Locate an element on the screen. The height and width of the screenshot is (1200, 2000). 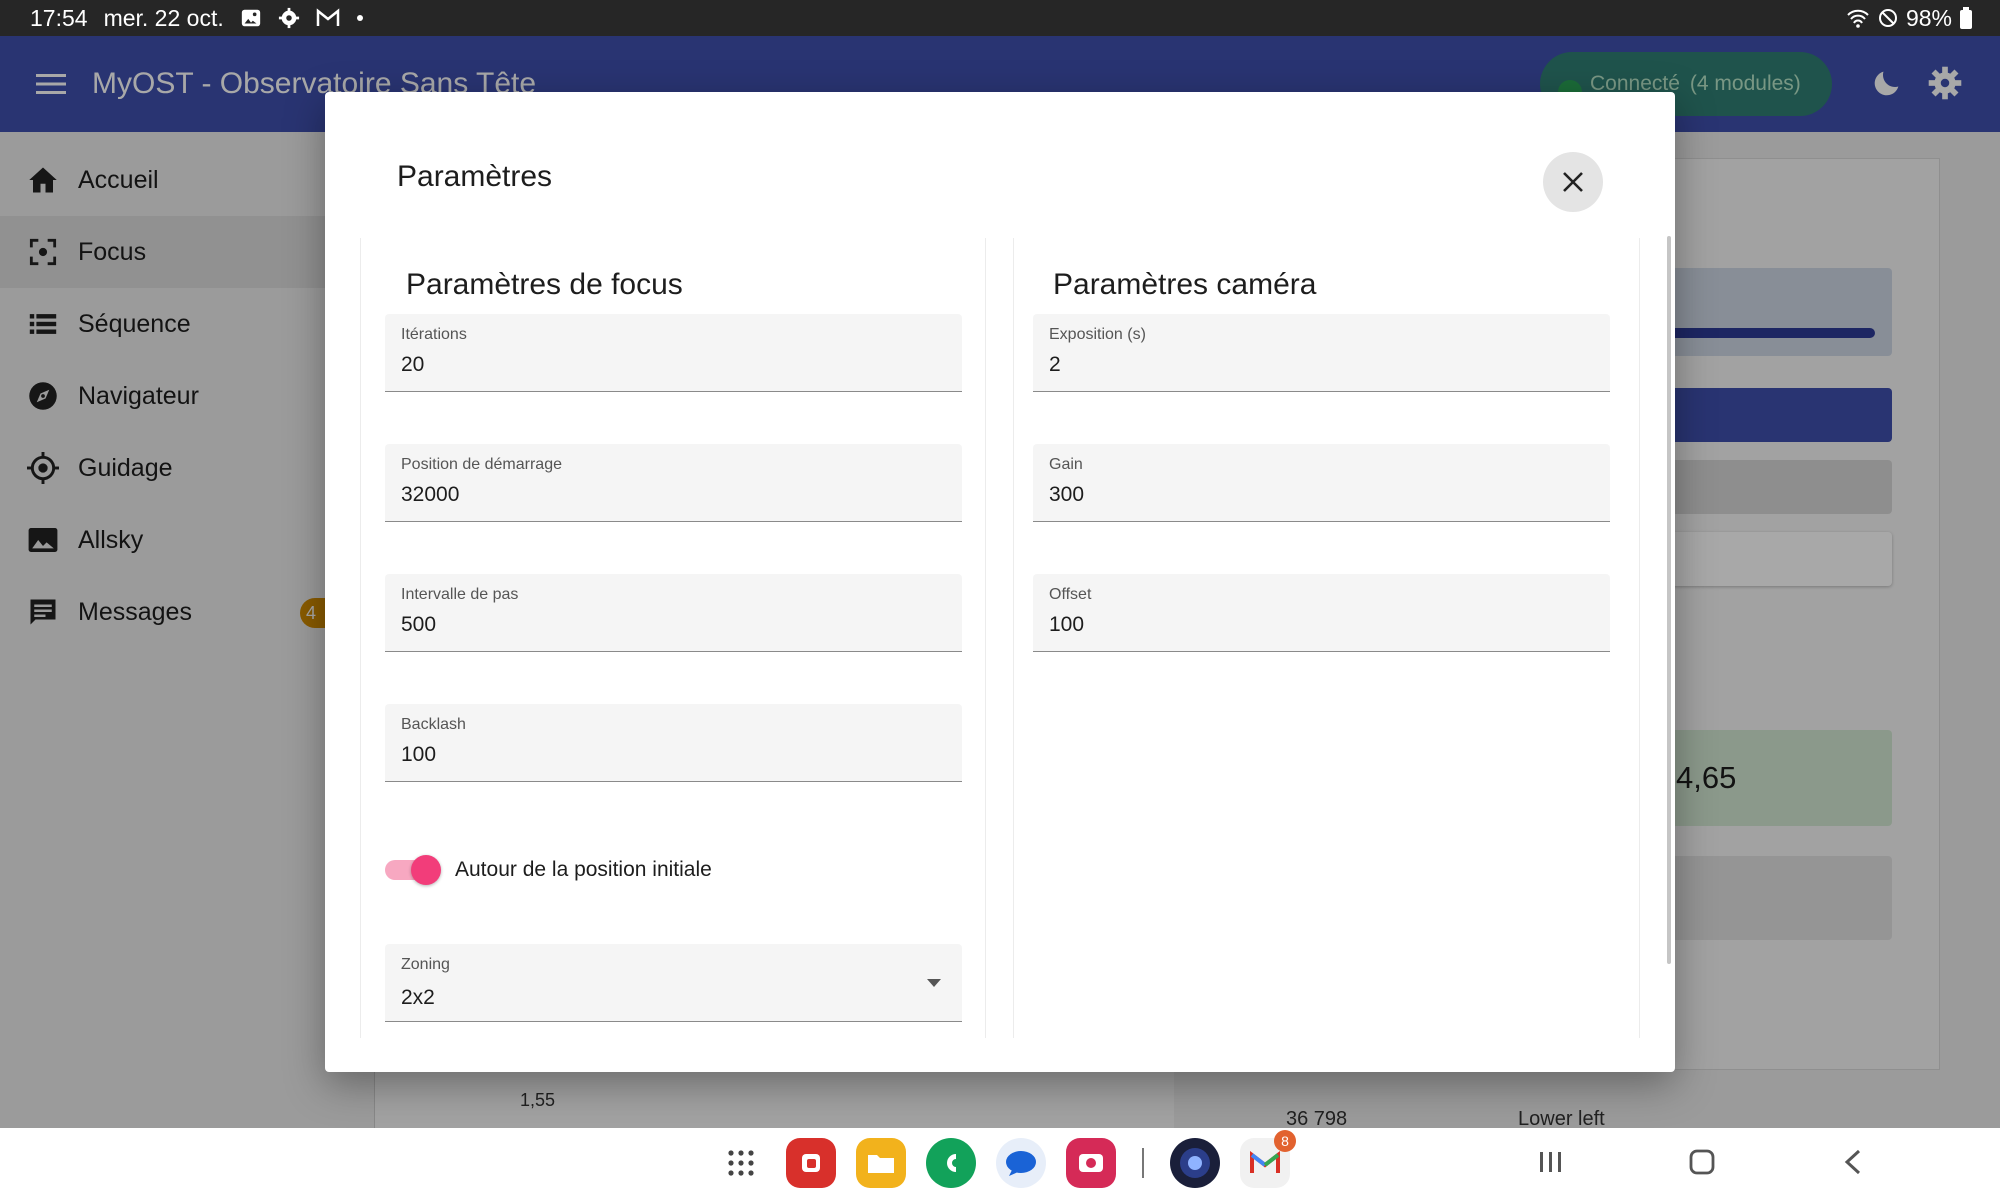
iterations-field: Itérations is located at coordinates (673, 353).